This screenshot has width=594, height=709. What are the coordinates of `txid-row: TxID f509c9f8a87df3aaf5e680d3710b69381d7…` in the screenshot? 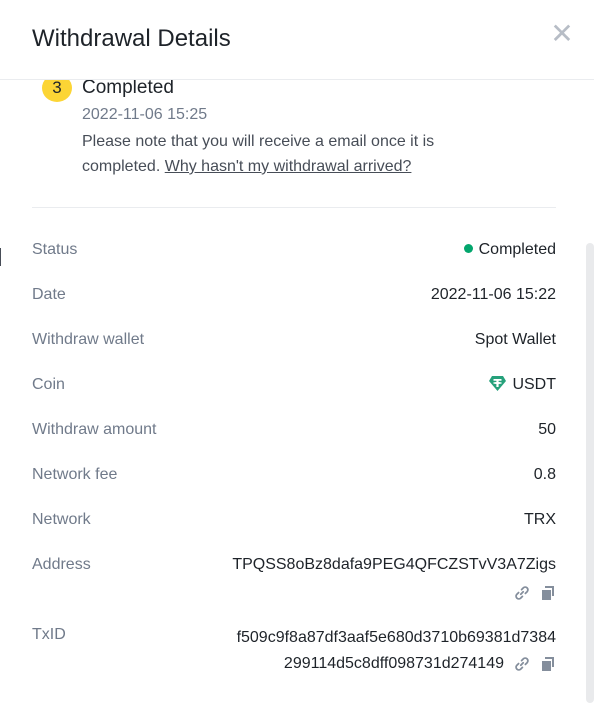 It's located at (294, 654).